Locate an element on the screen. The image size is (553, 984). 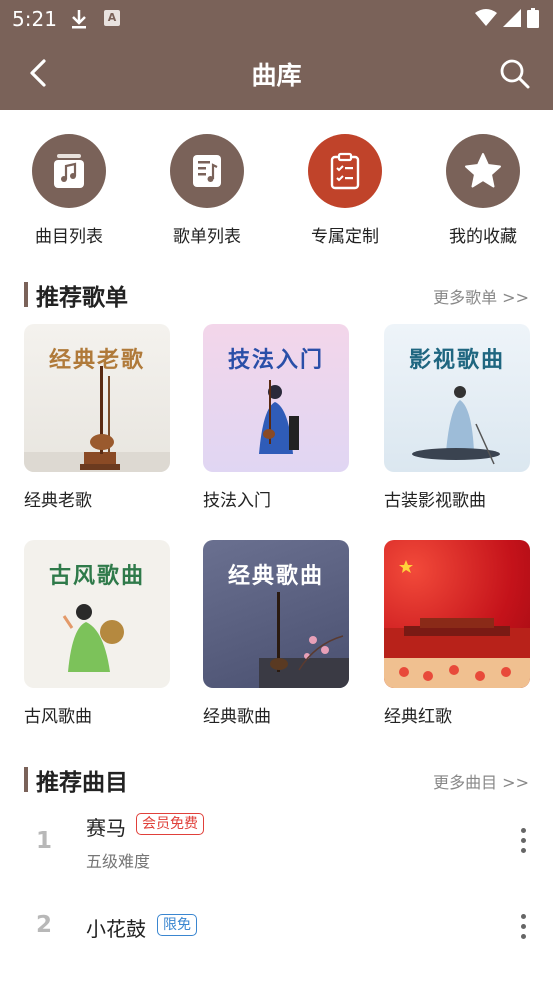
page-title: 曲库 is located at coordinates (276, 75).